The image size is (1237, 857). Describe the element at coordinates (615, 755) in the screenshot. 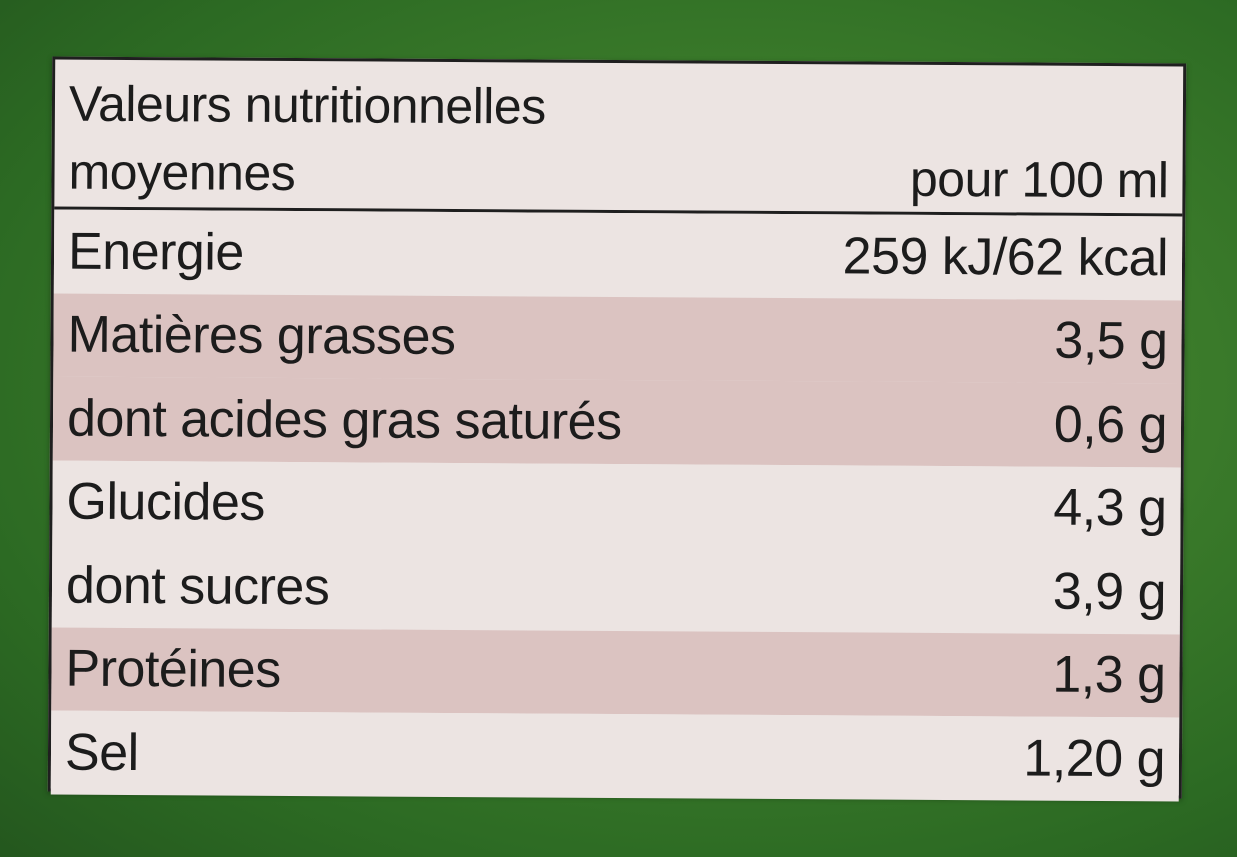

I see `nutrient-row-sel: Sel 1,20 g` at that location.